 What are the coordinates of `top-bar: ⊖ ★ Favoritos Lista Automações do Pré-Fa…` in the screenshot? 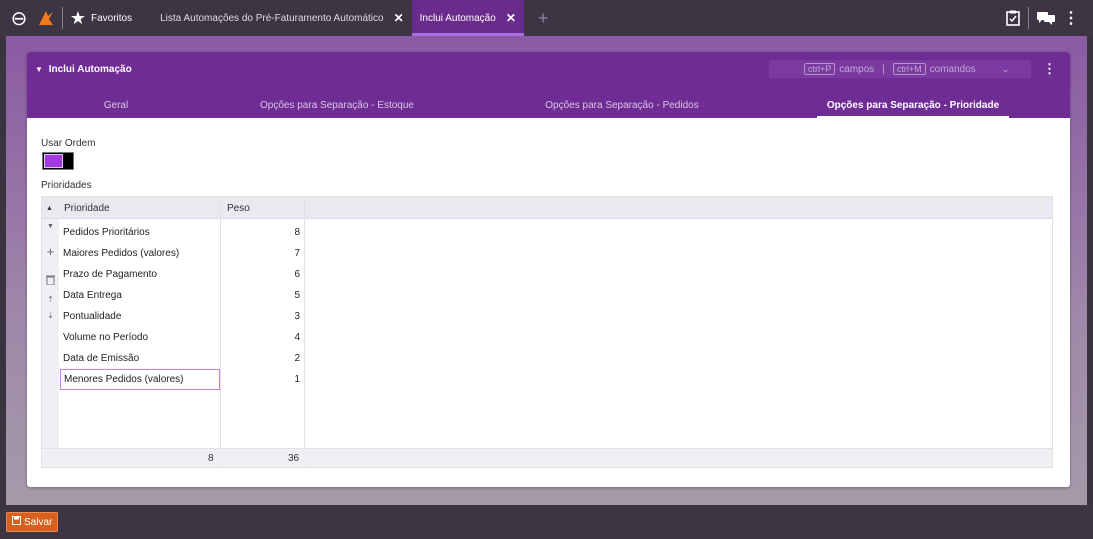 It's located at (546, 18).